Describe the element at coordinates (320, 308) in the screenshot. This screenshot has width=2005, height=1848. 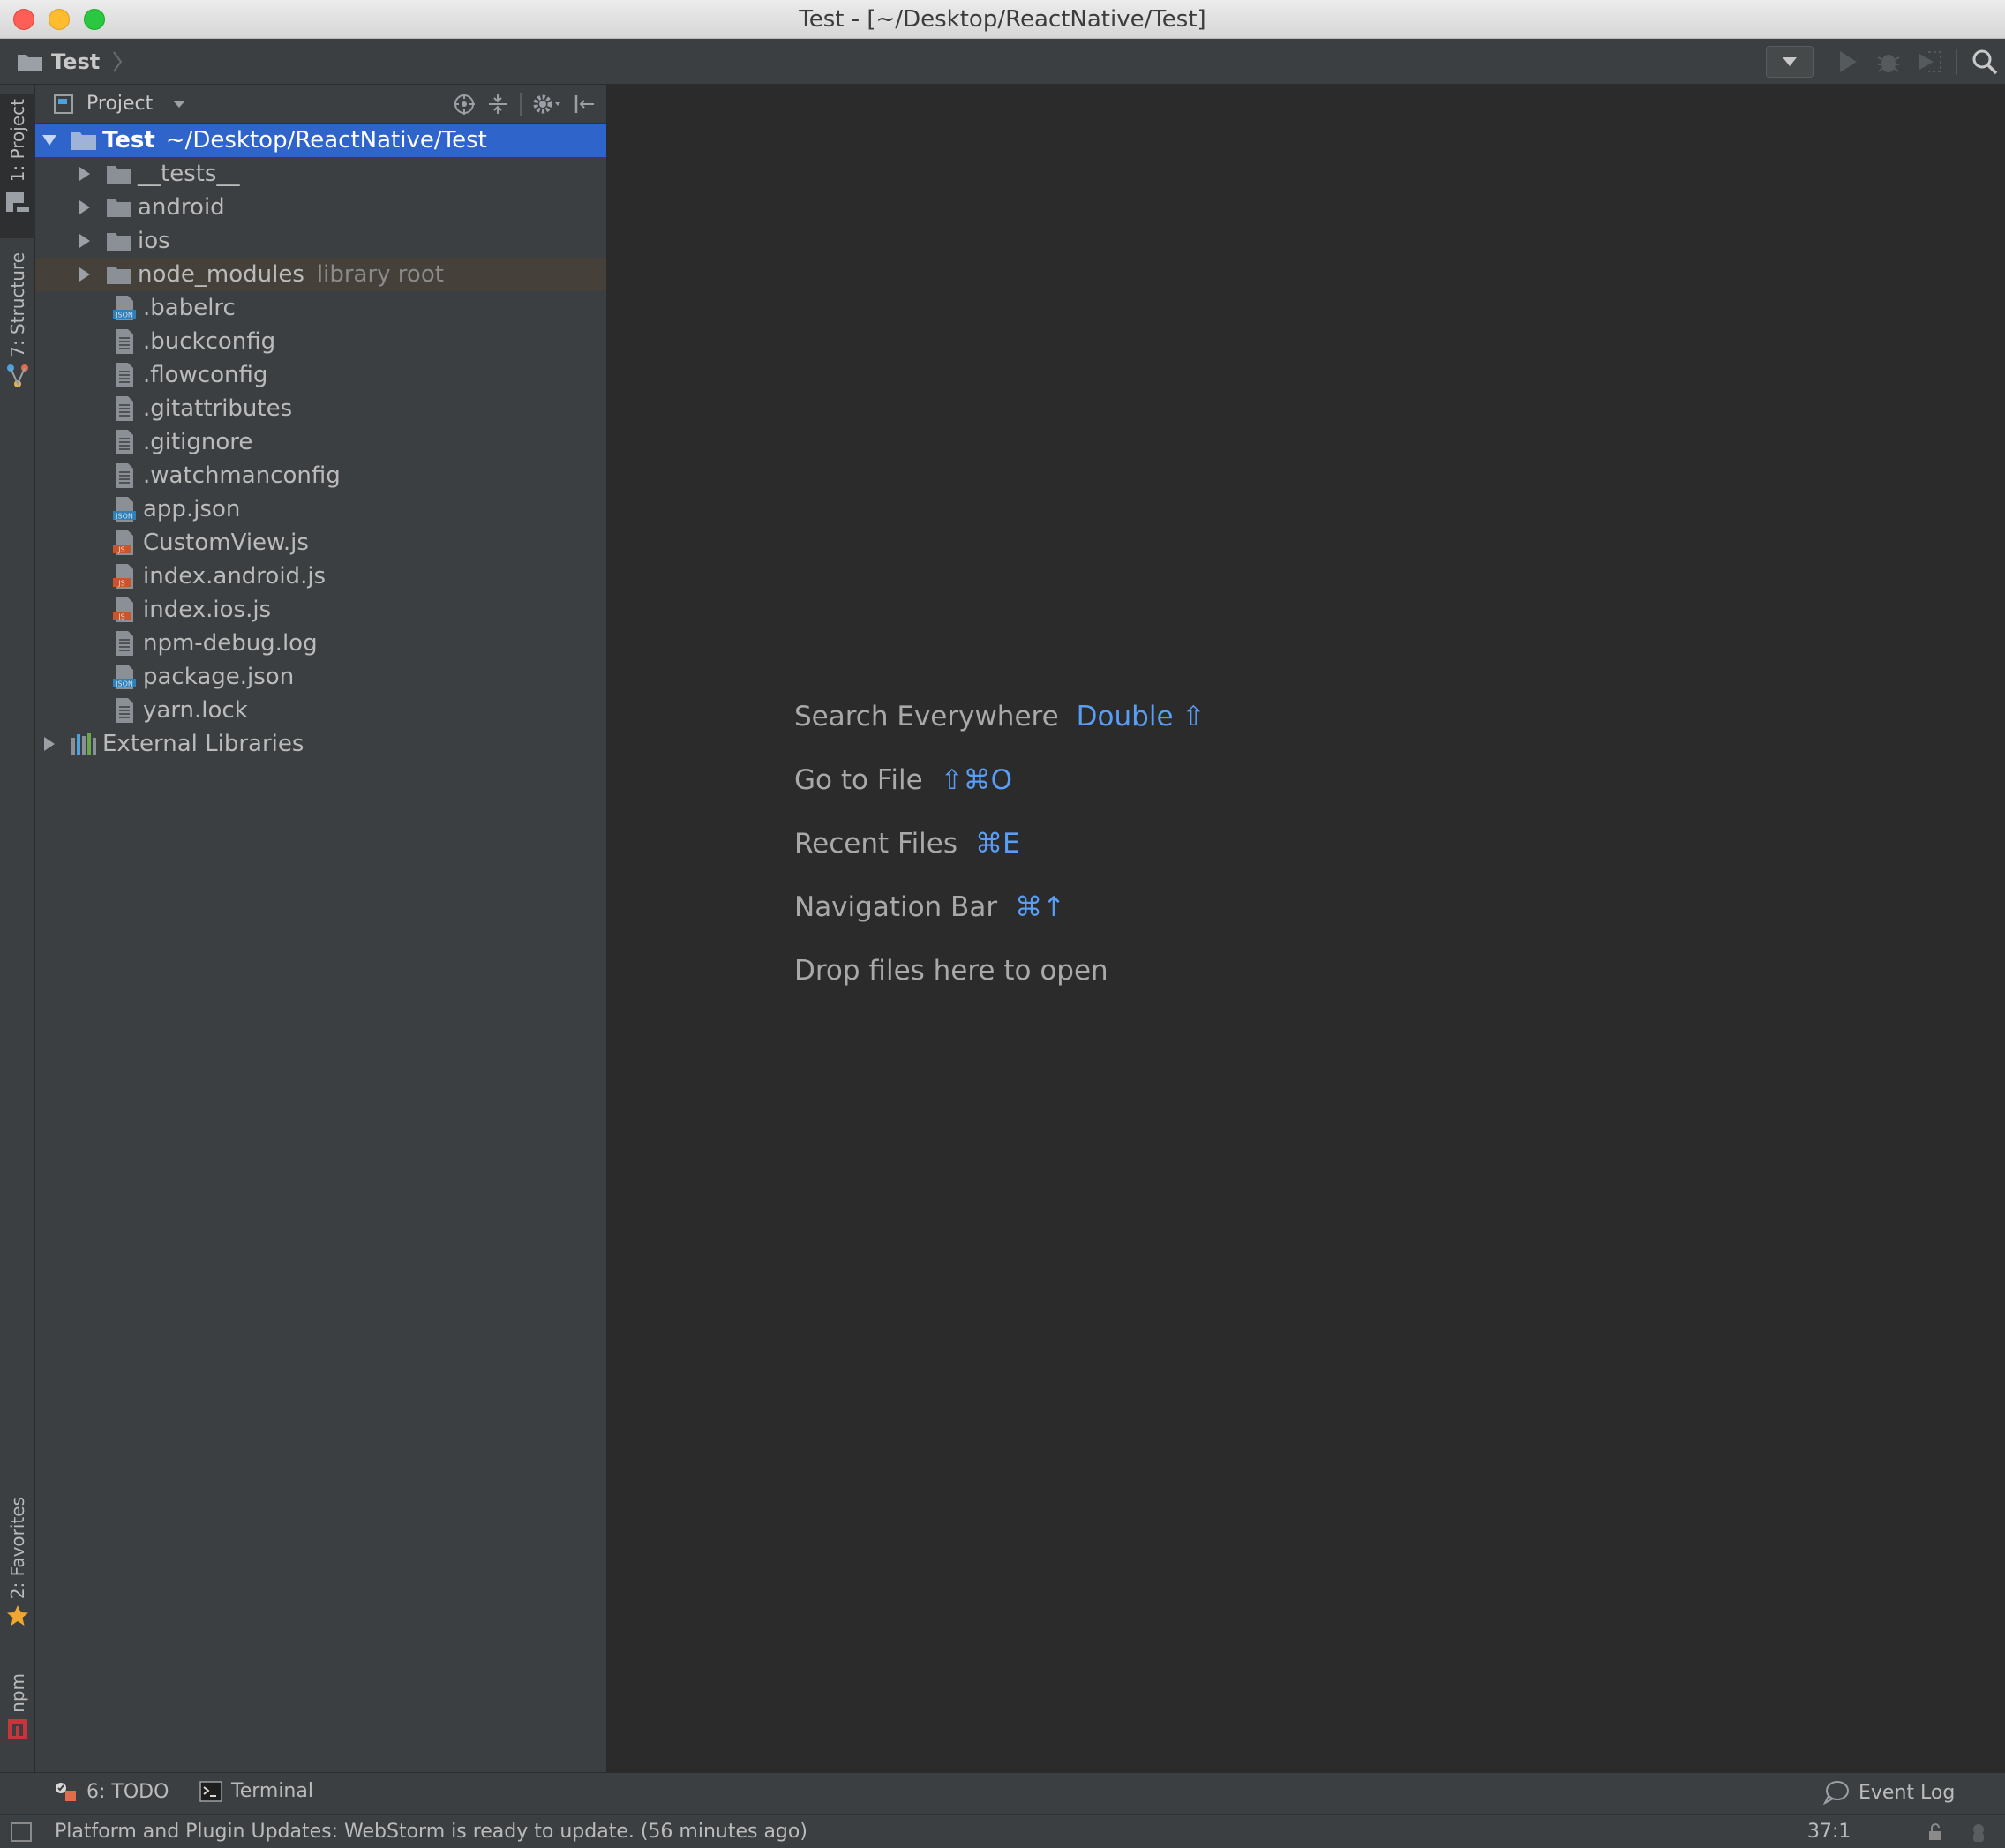
I see `tree-file: JSON .babelrc` at that location.